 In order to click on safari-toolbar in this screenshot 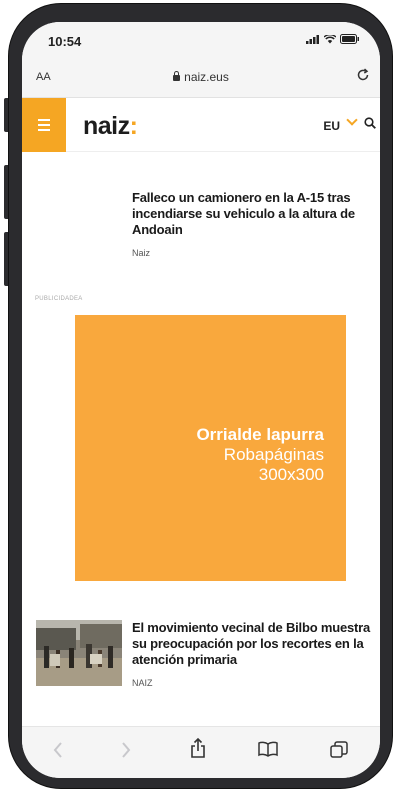, I will do `click(201, 752)`.